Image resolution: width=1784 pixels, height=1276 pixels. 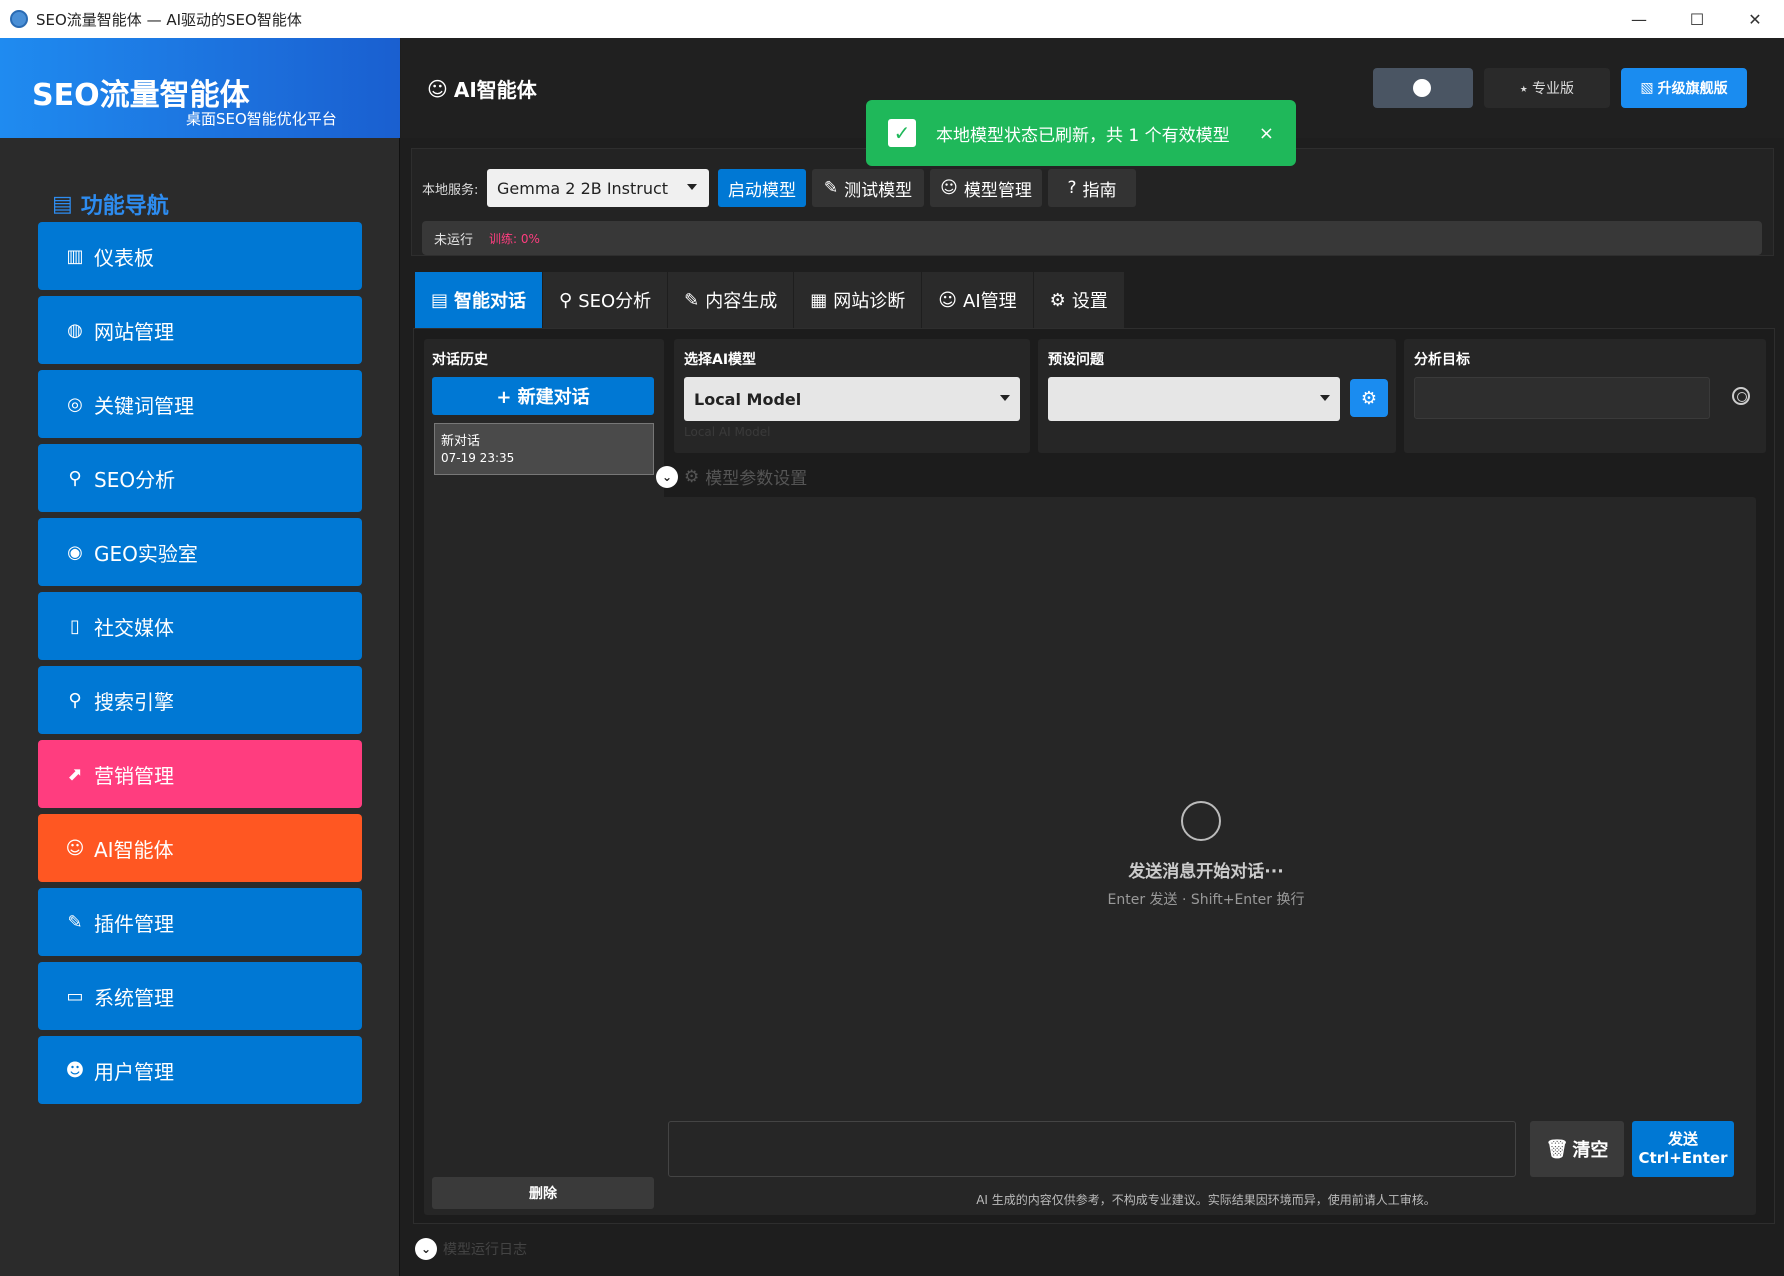 What do you see at coordinates (440, 300) in the screenshot?
I see `chat-icon: ▤` at bounding box center [440, 300].